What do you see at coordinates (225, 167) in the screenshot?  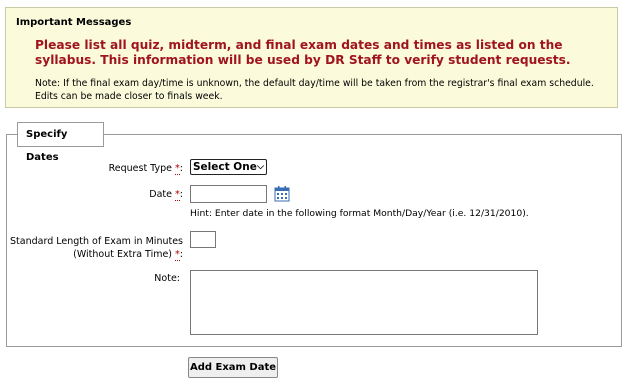 I see `request-type-selected: Select One` at bounding box center [225, 167].